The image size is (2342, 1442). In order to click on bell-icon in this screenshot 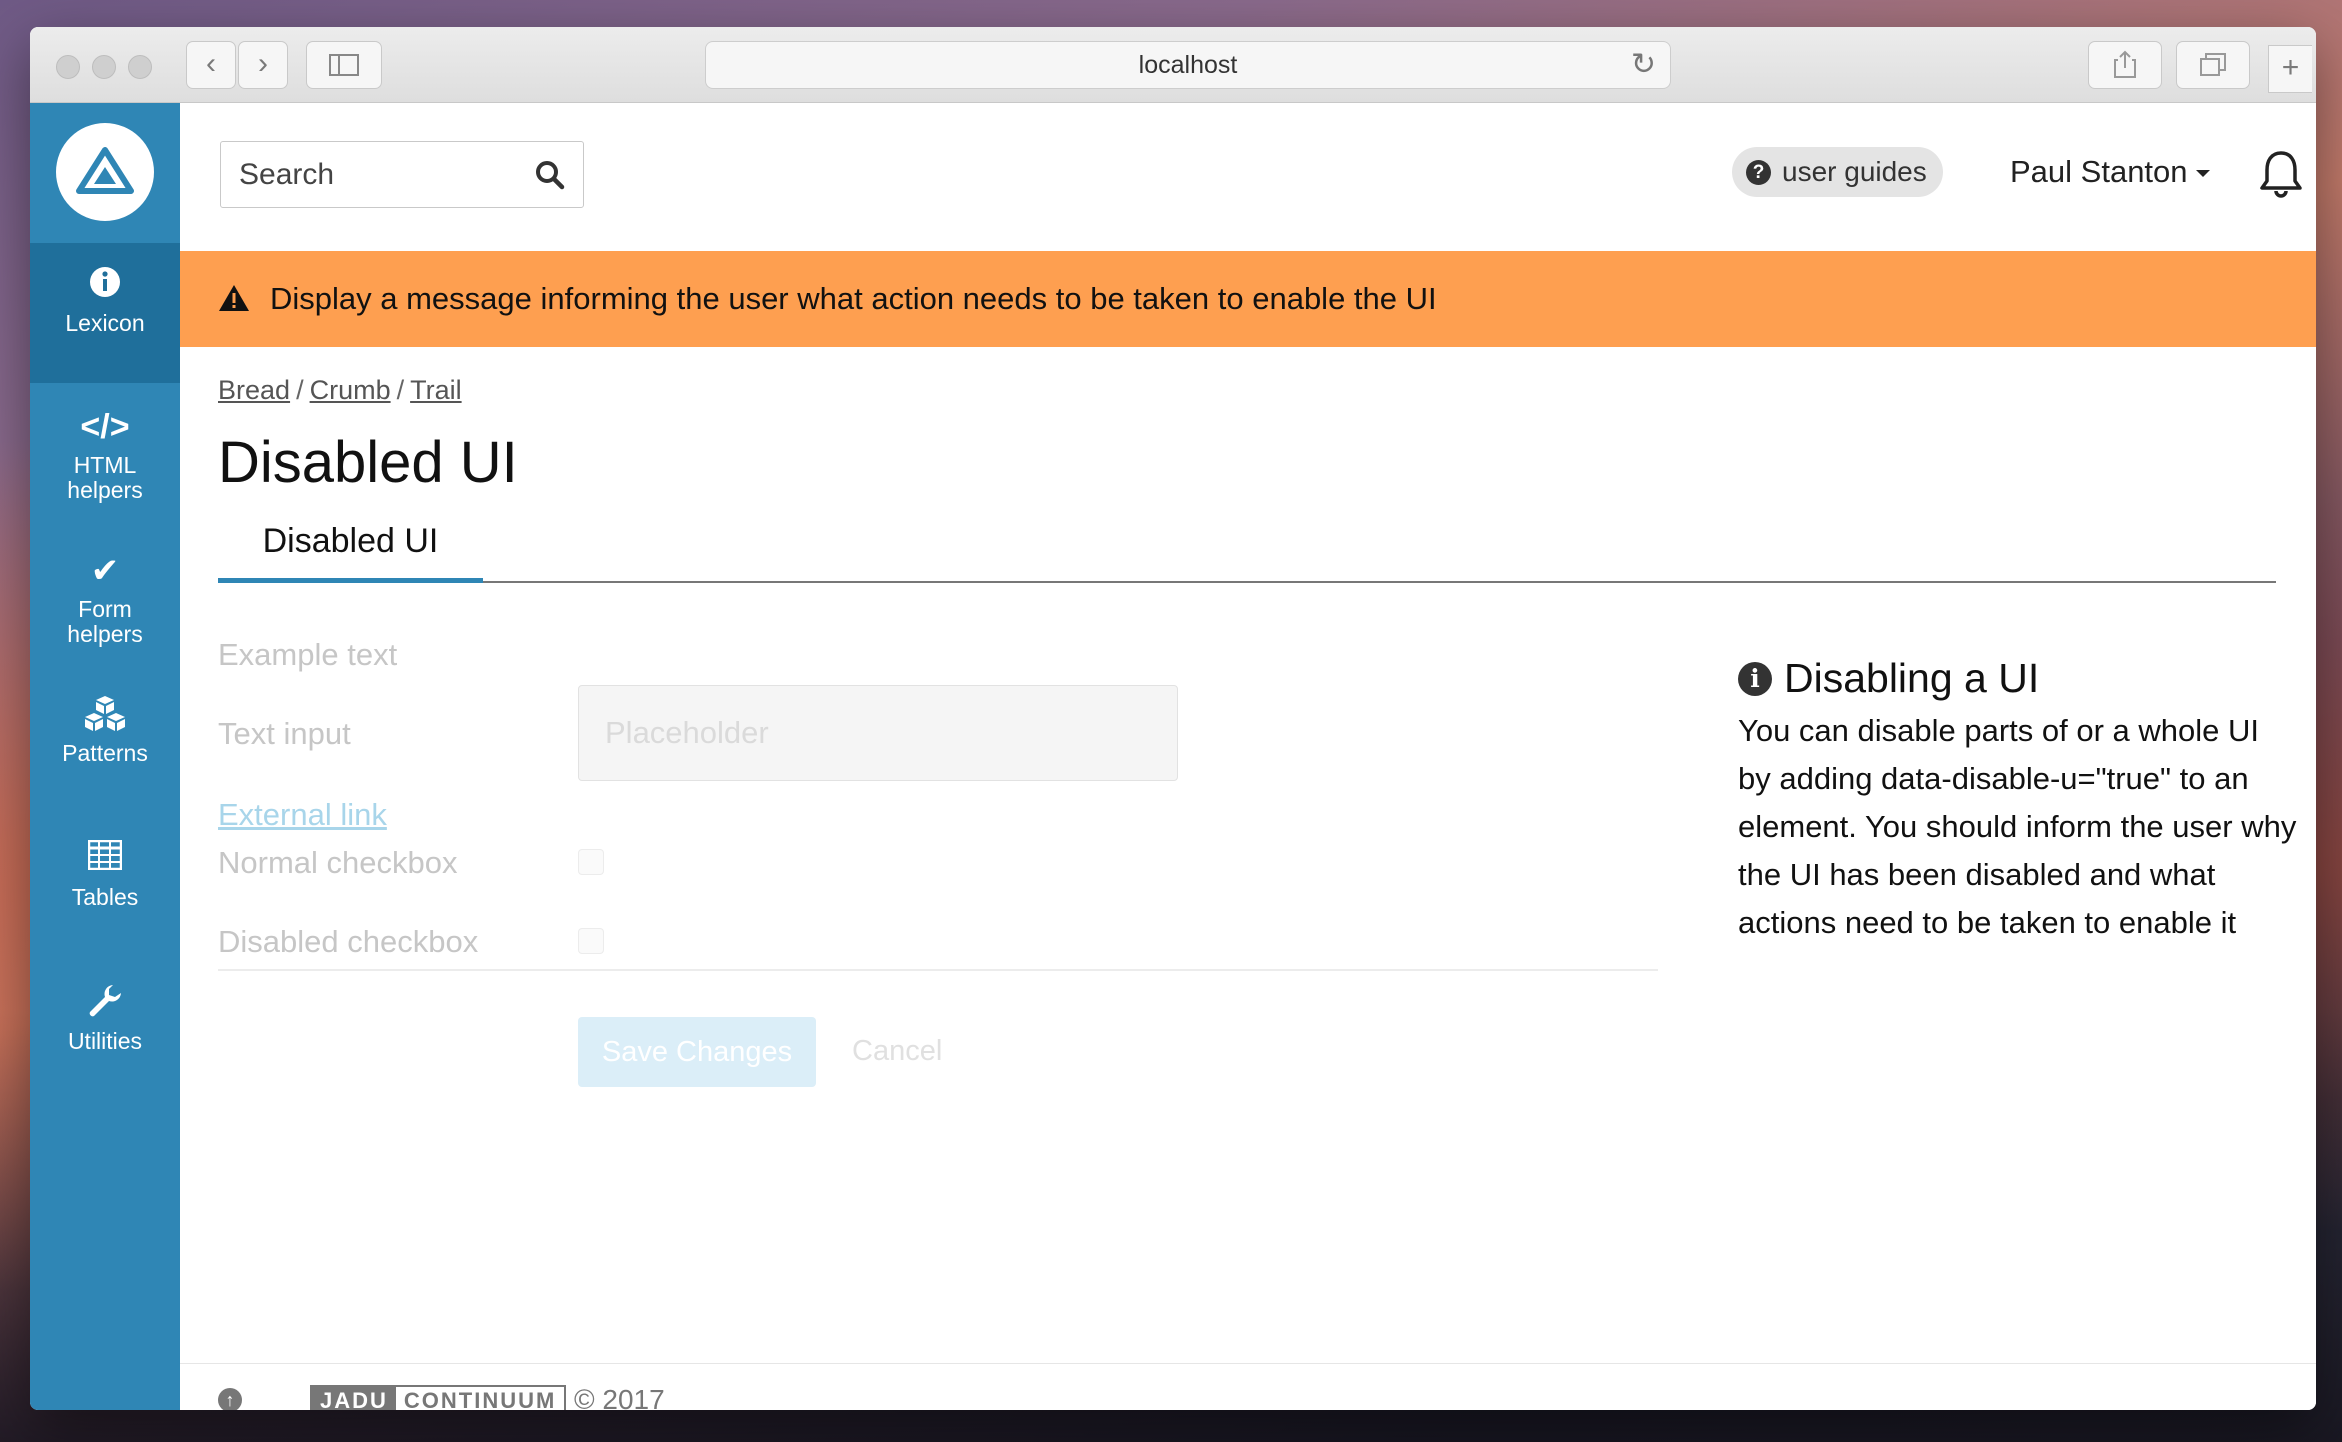, I will do `click(2281, 174)`.